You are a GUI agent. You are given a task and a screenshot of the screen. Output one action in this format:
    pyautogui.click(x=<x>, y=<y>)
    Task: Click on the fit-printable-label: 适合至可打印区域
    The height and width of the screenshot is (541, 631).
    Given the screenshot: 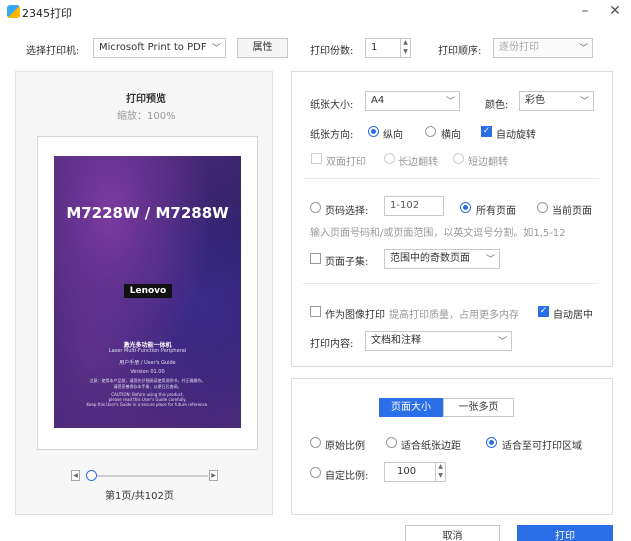 What is the action you would take?
    pyautogui.click(x=542, y=446)
    